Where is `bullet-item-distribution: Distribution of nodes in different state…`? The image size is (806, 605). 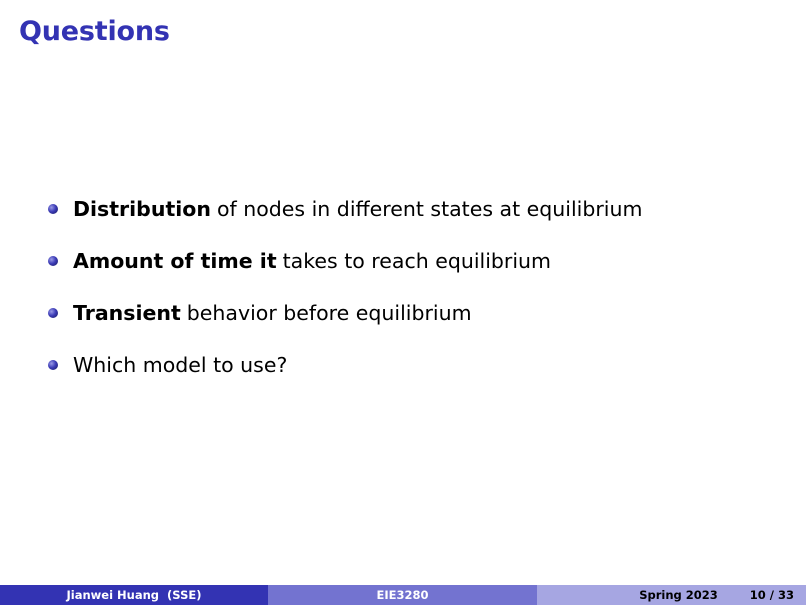
bullet-item-distribution: Distribution of nodes in different state… is located at coordinates (345, 209).